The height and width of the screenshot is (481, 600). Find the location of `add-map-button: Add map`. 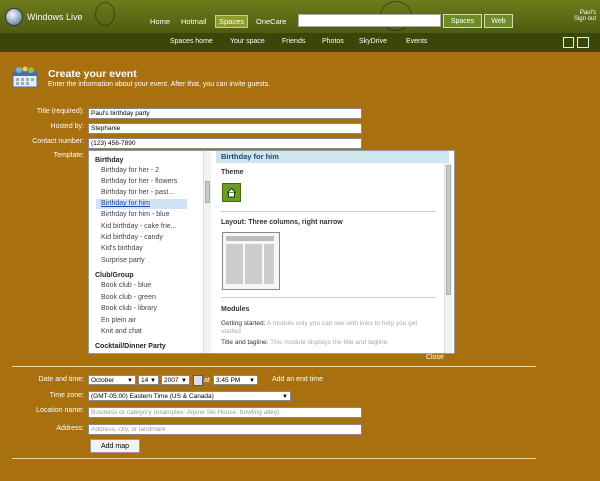

add-map-button: Add map is located at coordinates (115, 446).